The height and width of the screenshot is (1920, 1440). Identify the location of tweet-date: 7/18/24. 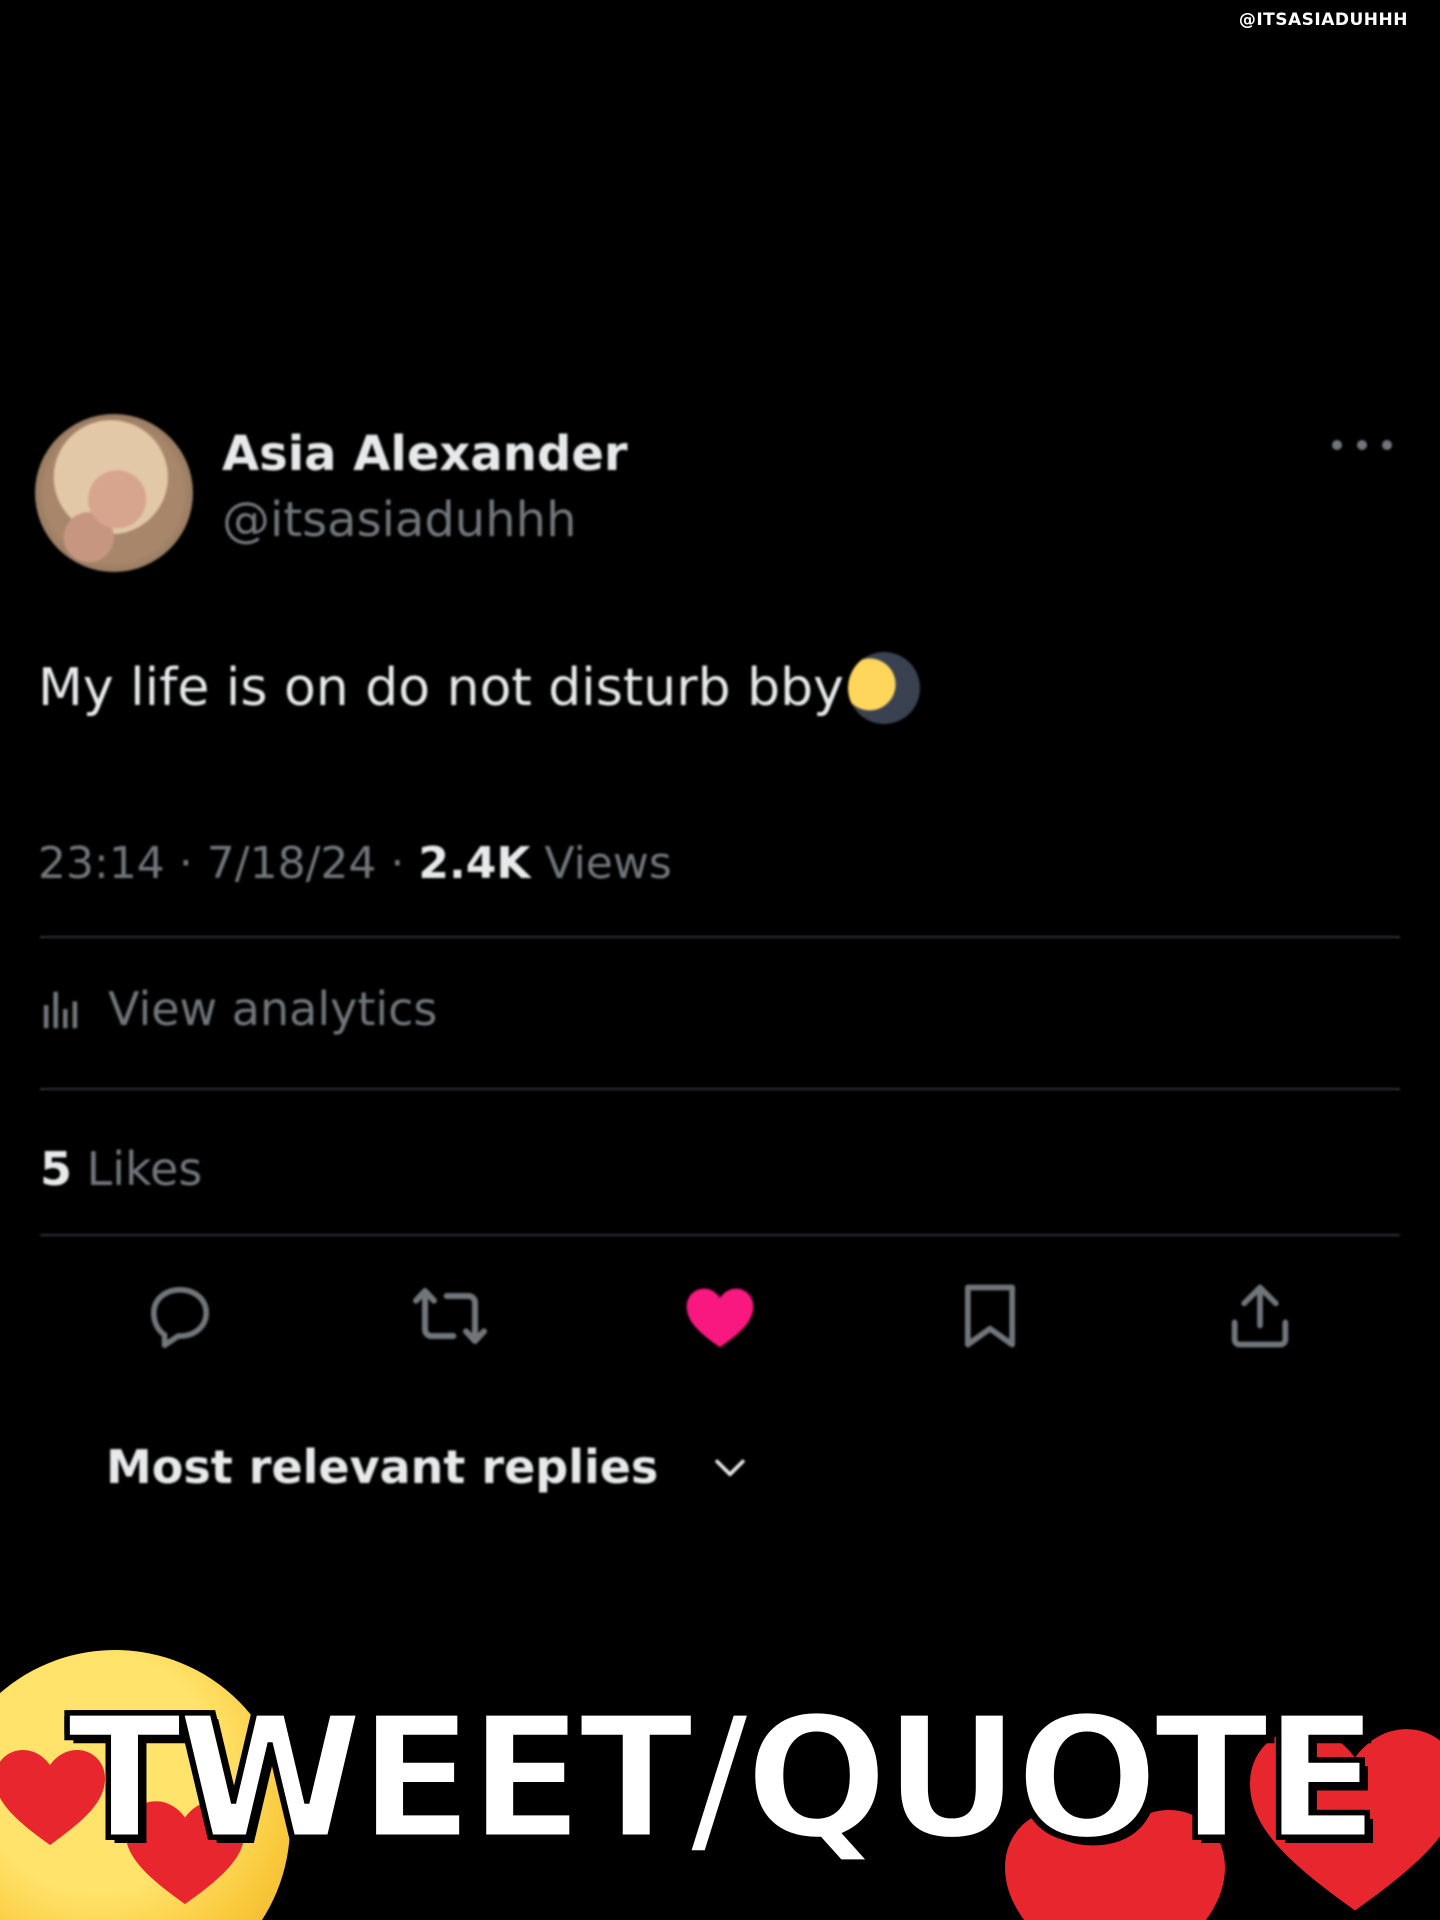
(292, 863).